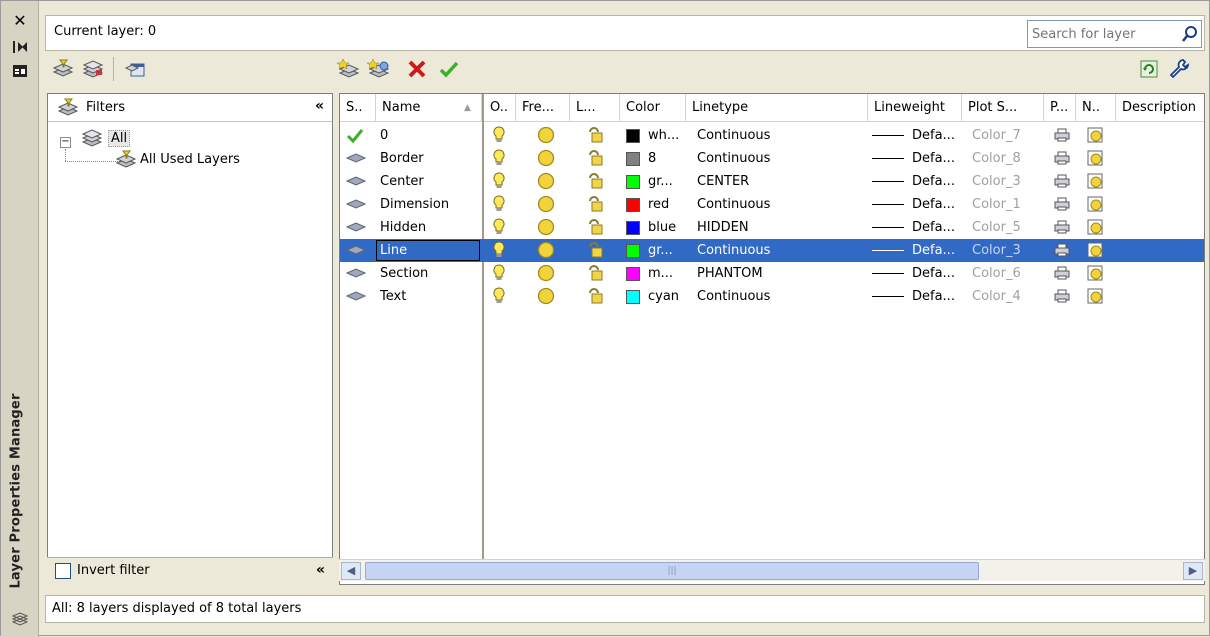 This screenshot has height=637, width=1210. Describe the element at coordinates (358, 108) in the screenshot. I see `column-header-status: S..` at that location.